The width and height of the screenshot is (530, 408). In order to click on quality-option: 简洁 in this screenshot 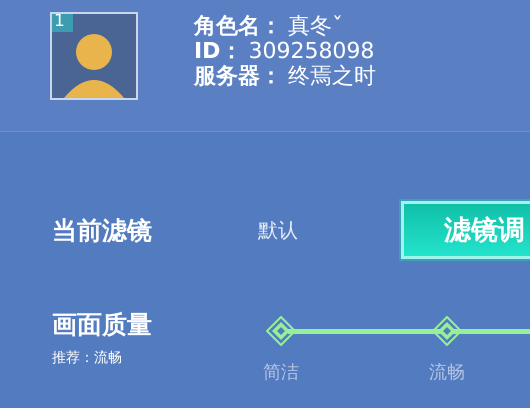, I will do `click(281, 372)`.